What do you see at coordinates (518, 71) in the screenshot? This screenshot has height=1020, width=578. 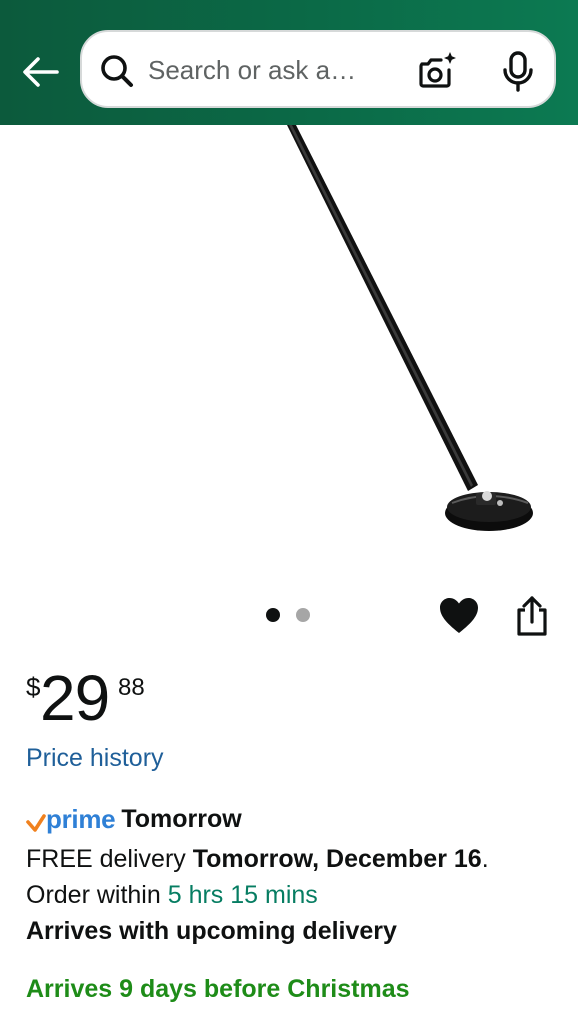 I see `microphone-icon` at bounding box center [518, 71].